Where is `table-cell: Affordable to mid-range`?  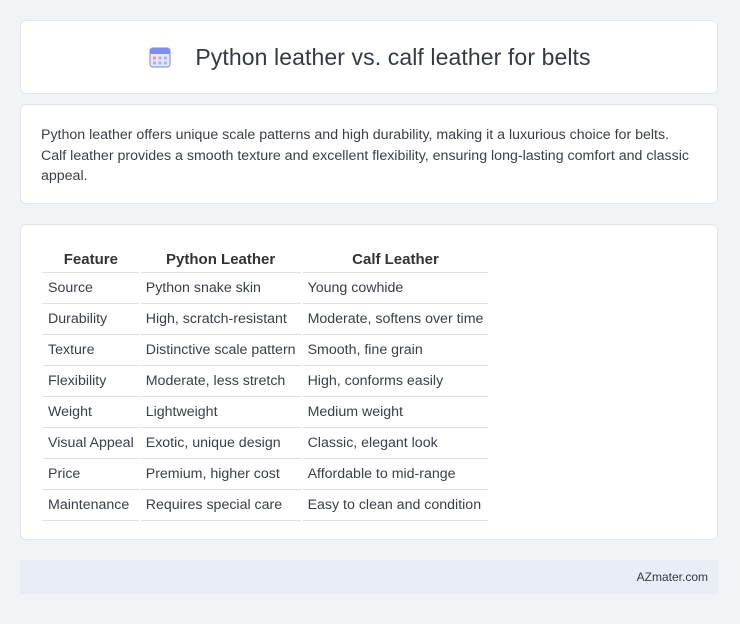
table-cell: Affordable to mid-range is located at coordinates (395, 474).